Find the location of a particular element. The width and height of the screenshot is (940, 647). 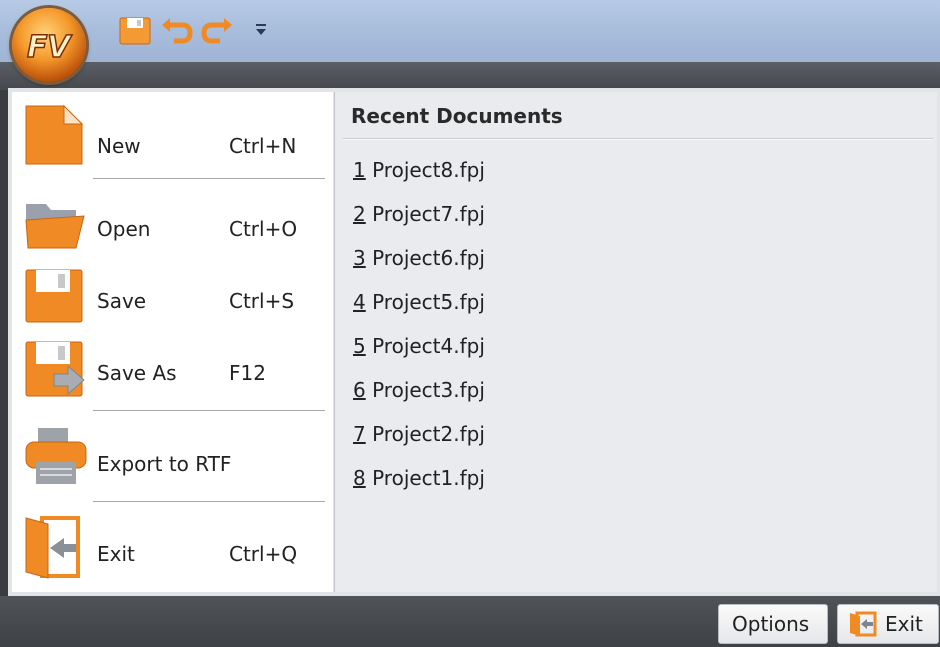

recent-item-name: Project8.fpj is located at coordinates (425, 170).